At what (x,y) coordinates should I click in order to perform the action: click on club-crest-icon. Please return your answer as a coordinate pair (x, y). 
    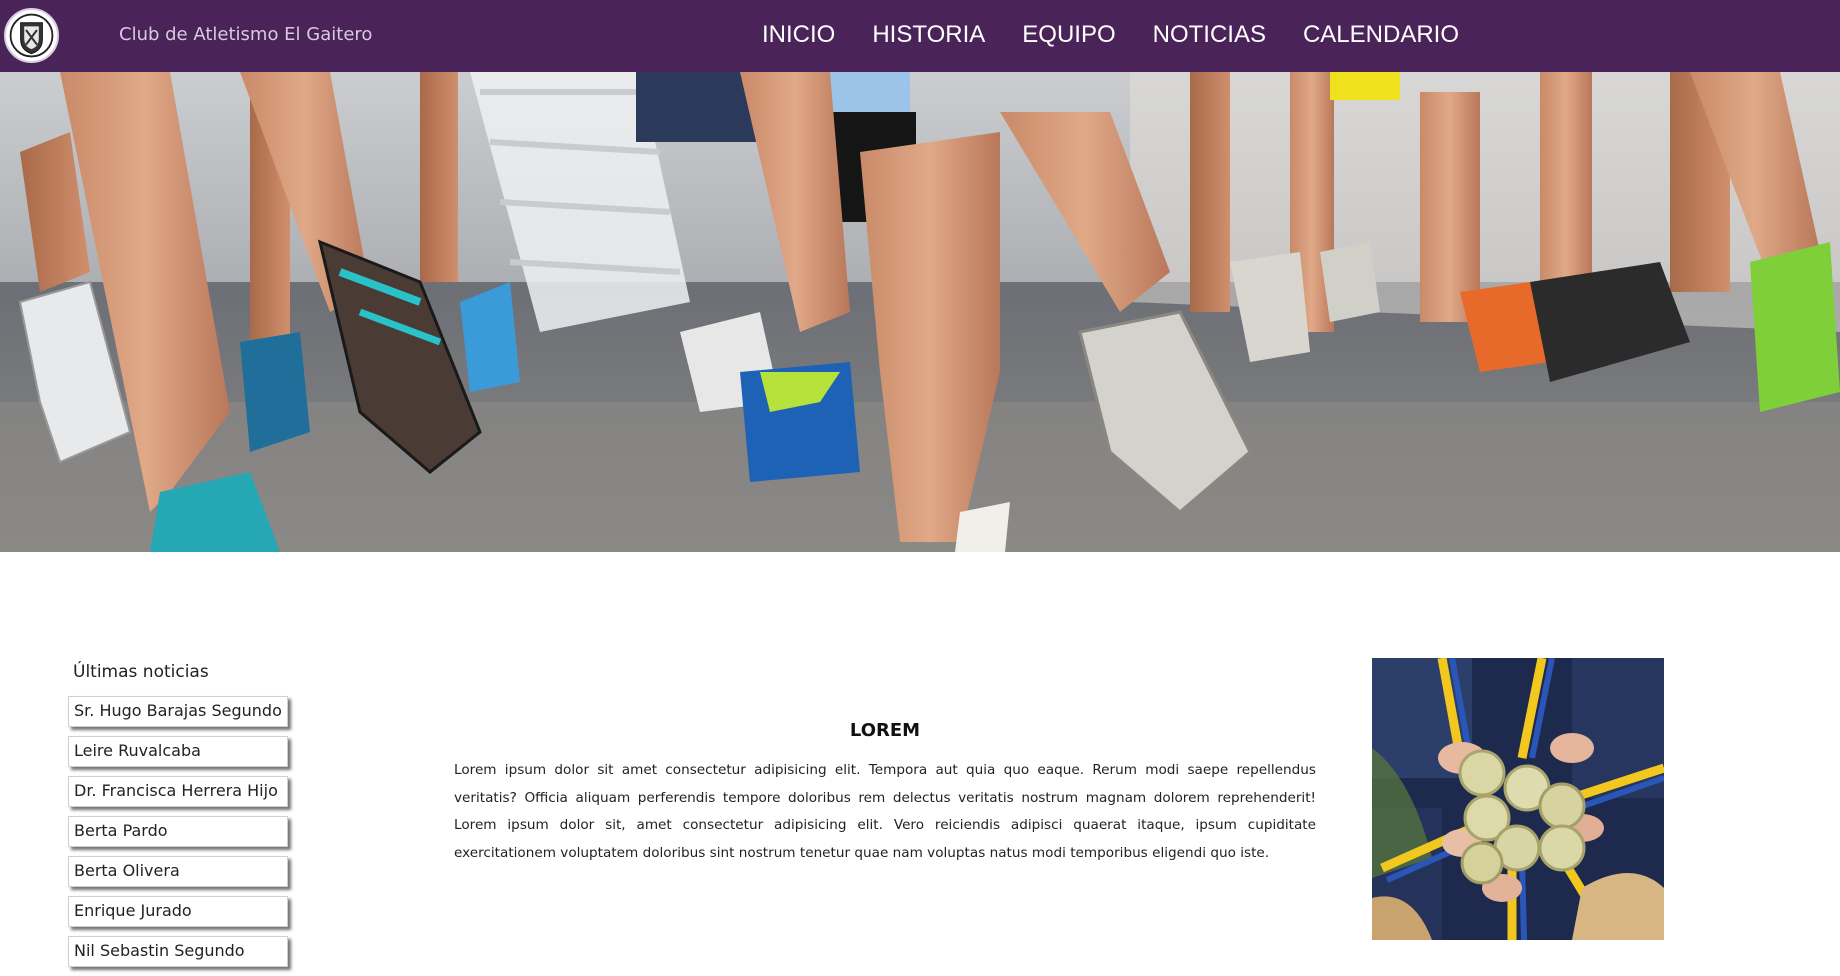
    Looking at the image, I should click on (31, 35).